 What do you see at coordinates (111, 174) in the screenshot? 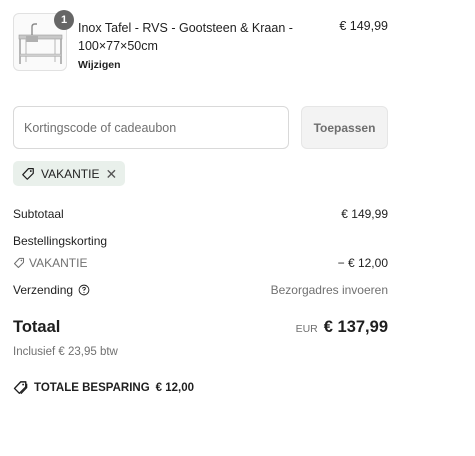
I see `close-icon: ✕` at bounding box center [111, 174].